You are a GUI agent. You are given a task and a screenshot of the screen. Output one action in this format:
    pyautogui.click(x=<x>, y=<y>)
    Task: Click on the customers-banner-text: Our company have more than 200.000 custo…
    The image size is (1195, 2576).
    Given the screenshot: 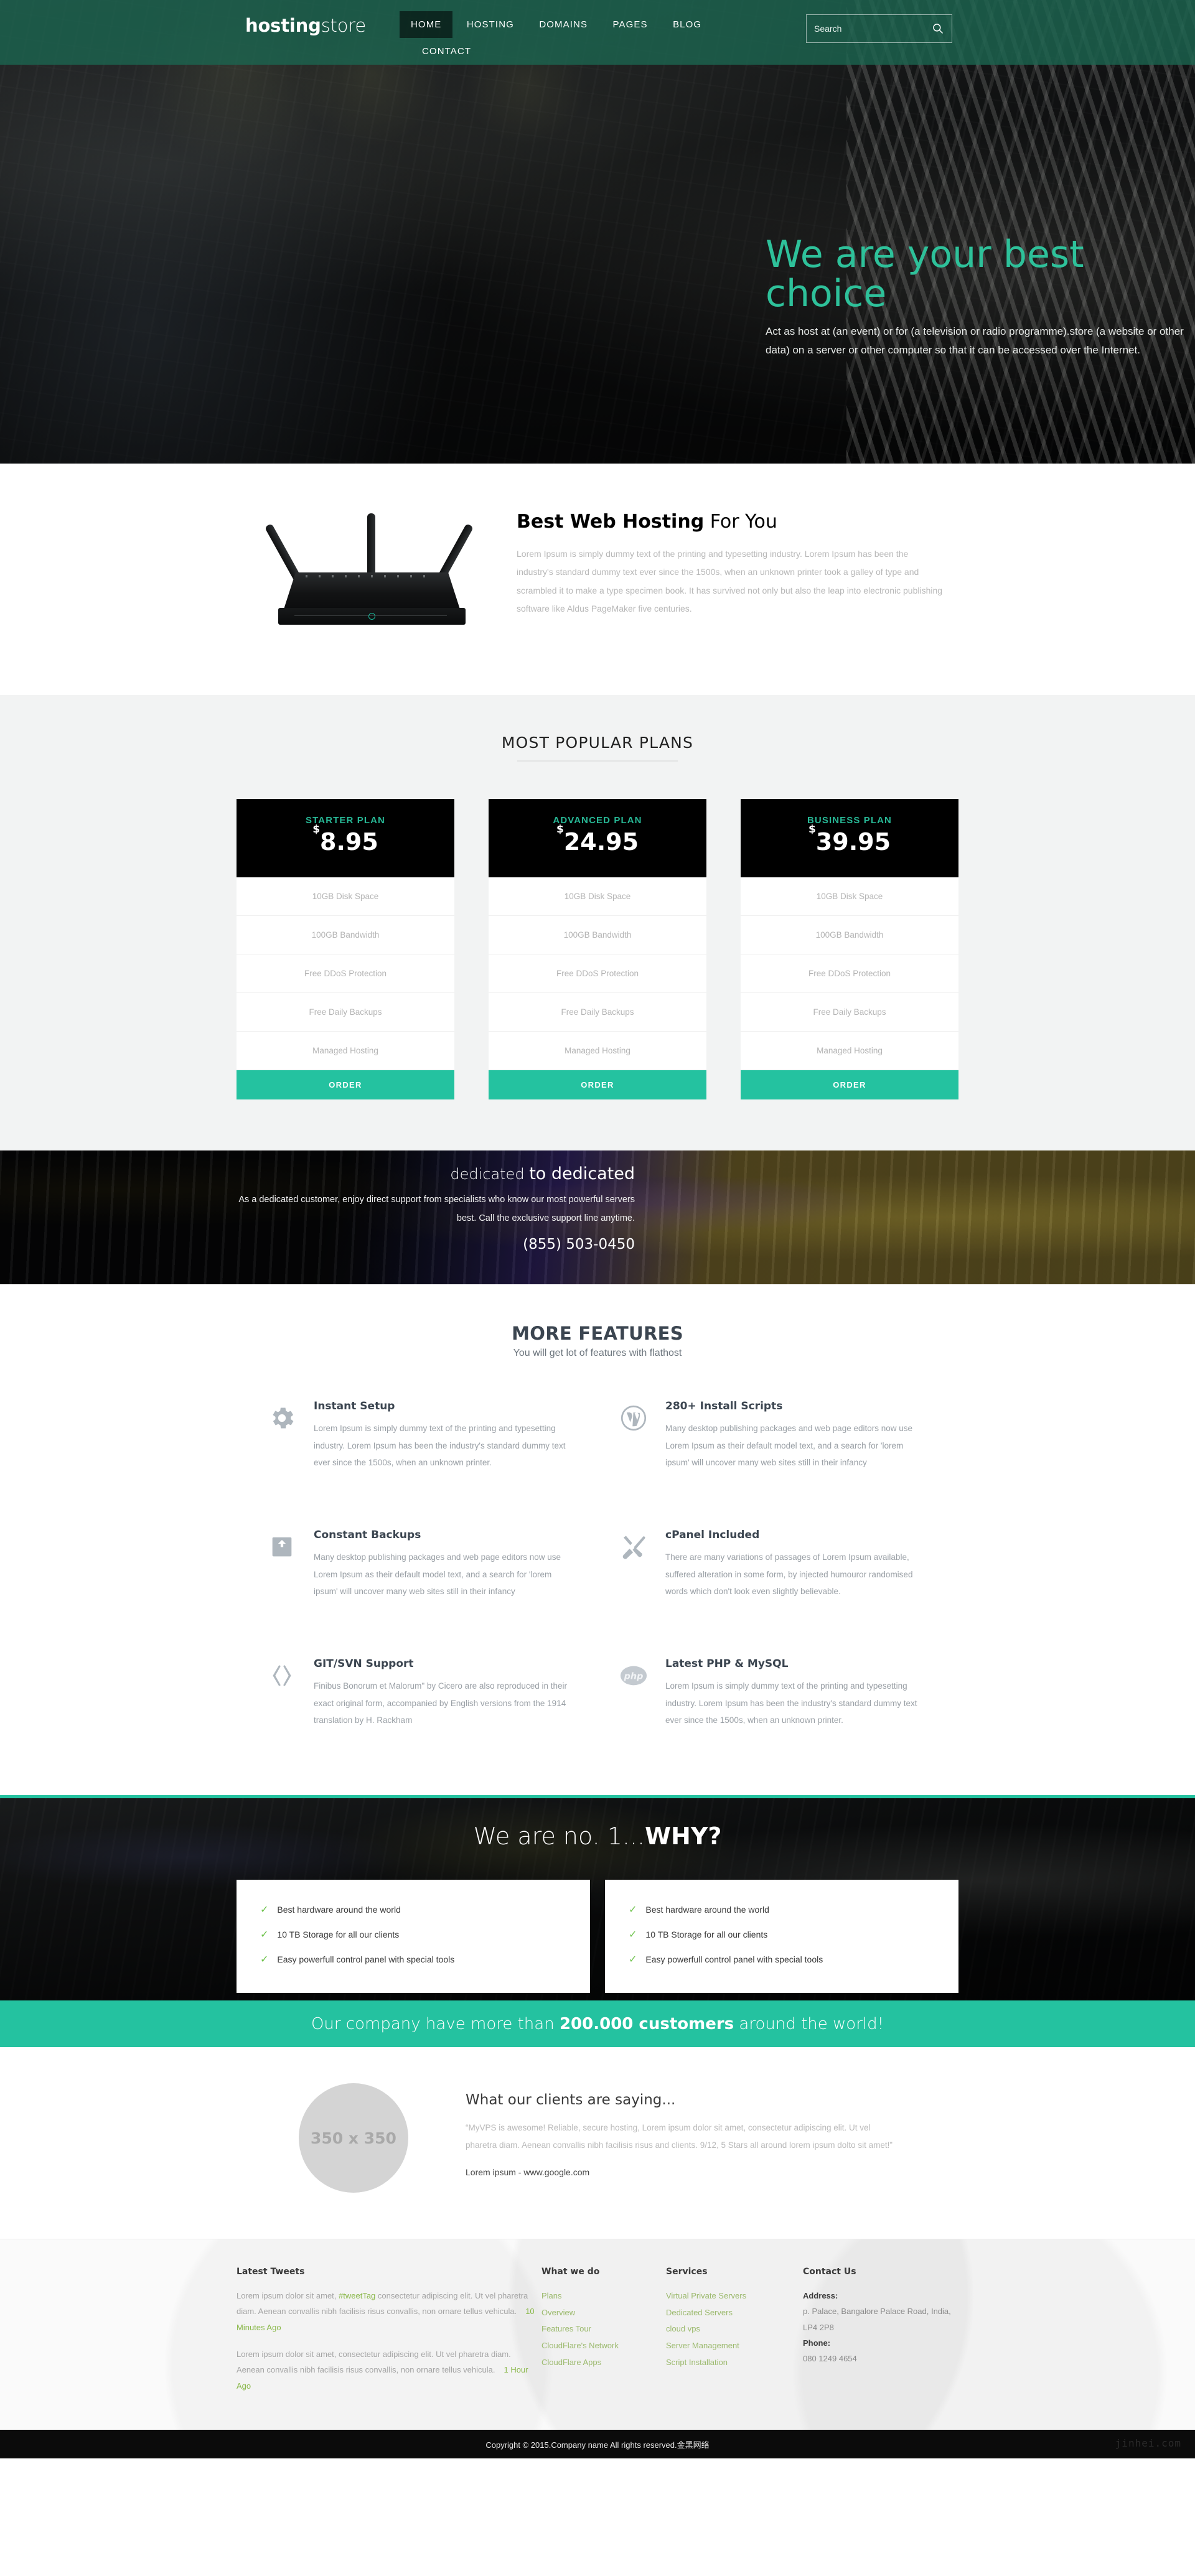 What is the action you would take?
    pyautogui.click(x=597, y=2024)
    